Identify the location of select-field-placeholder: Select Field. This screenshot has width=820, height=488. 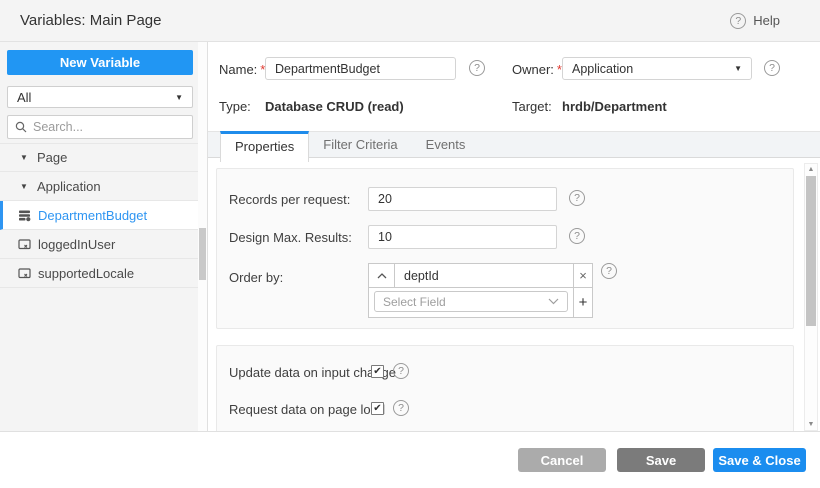
(414, 301).